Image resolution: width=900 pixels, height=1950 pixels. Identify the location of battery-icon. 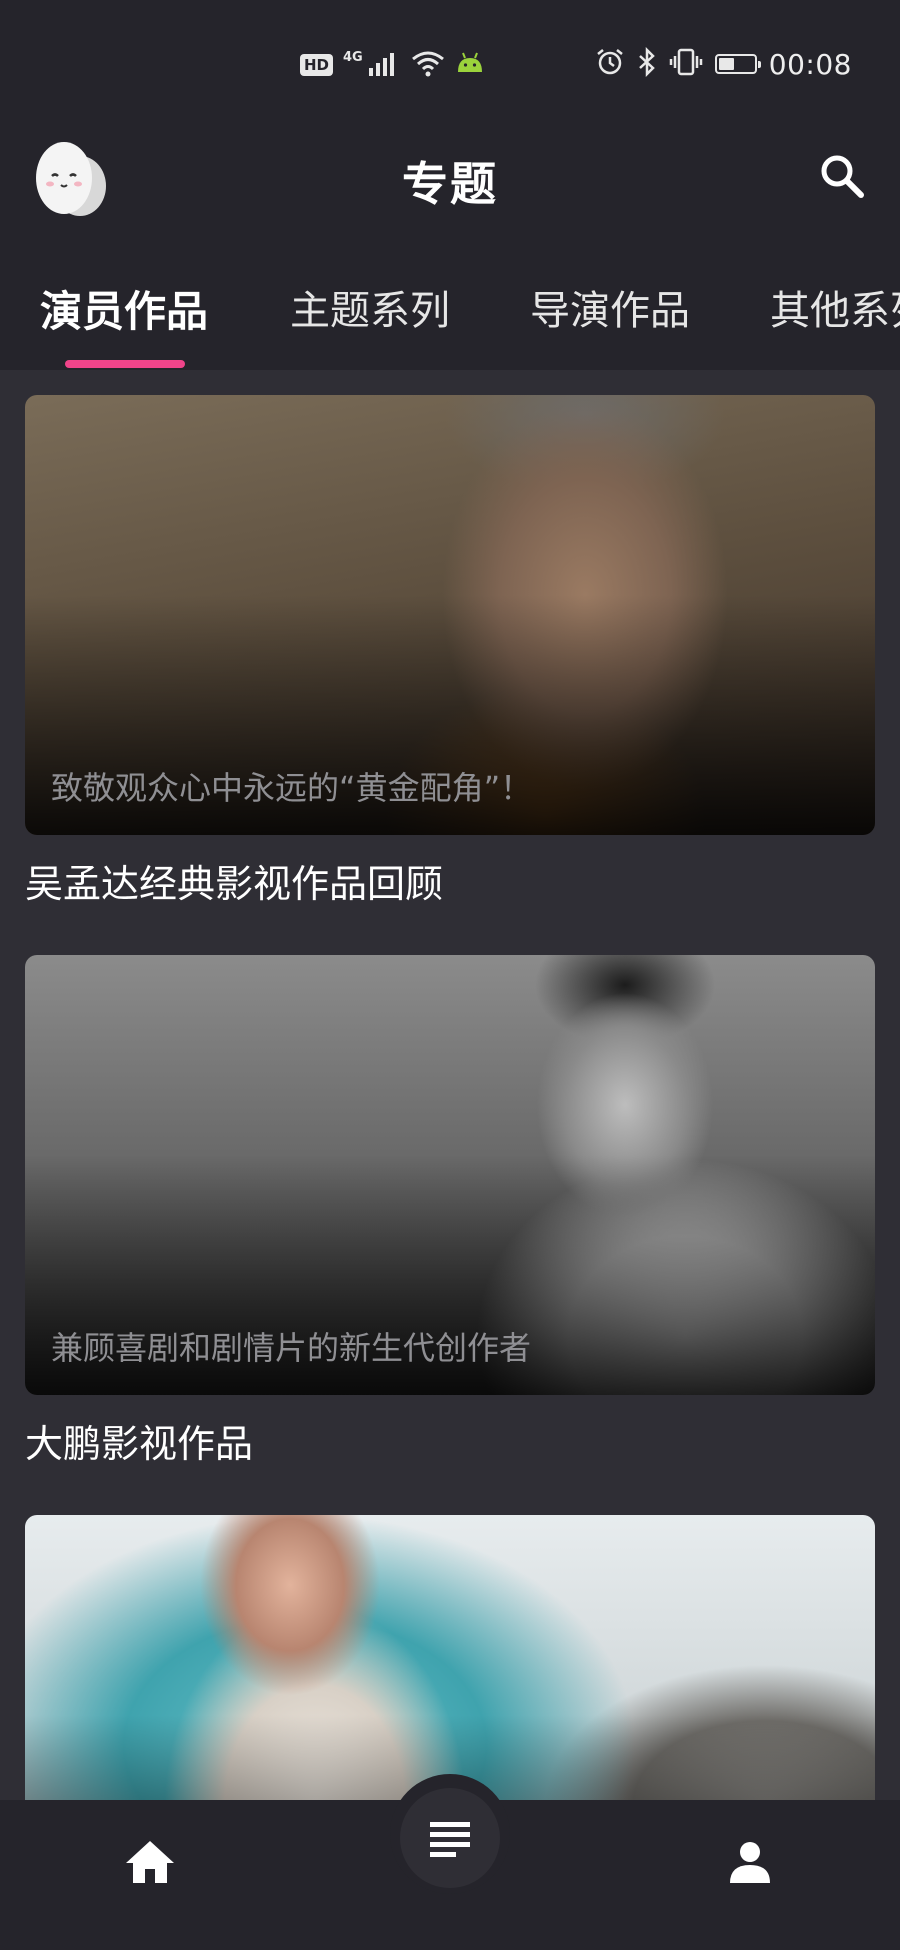
(737, 64).